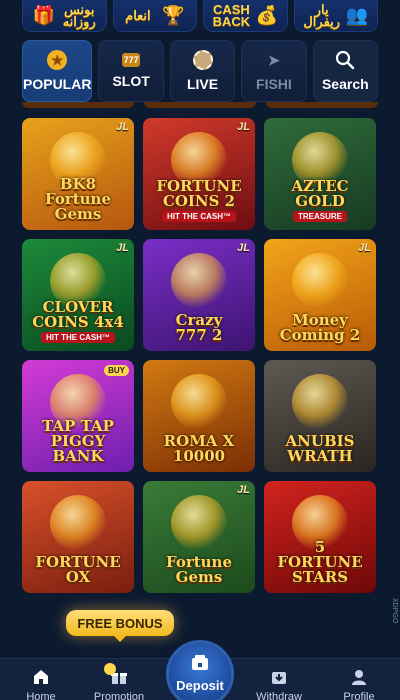  What do you see at coordinates (78, 199) in the screenshot?
I see `game-title: BK8 Fortune Gems` at bounding box center [78, 199].